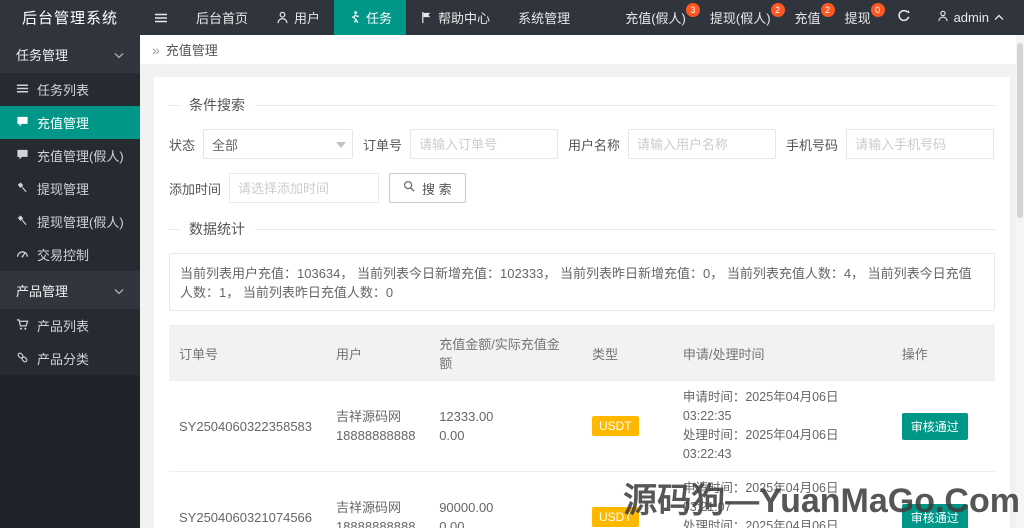 This screenshot has height=528, width=1024. Describe the element at coordinates (702, 144) in the screenshot. I see `username-input` at that location.